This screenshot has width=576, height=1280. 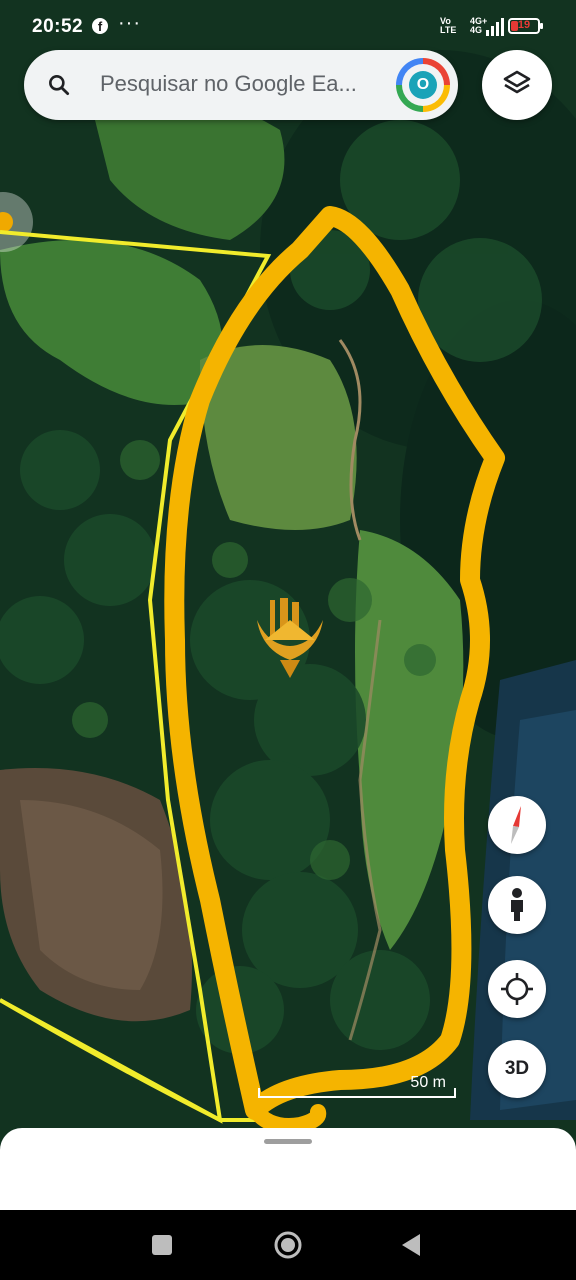 What do you see at coordinates (412, 1245) in the screenshot?
I see `triangle-back-icon` at bounding box center [412, 1245].